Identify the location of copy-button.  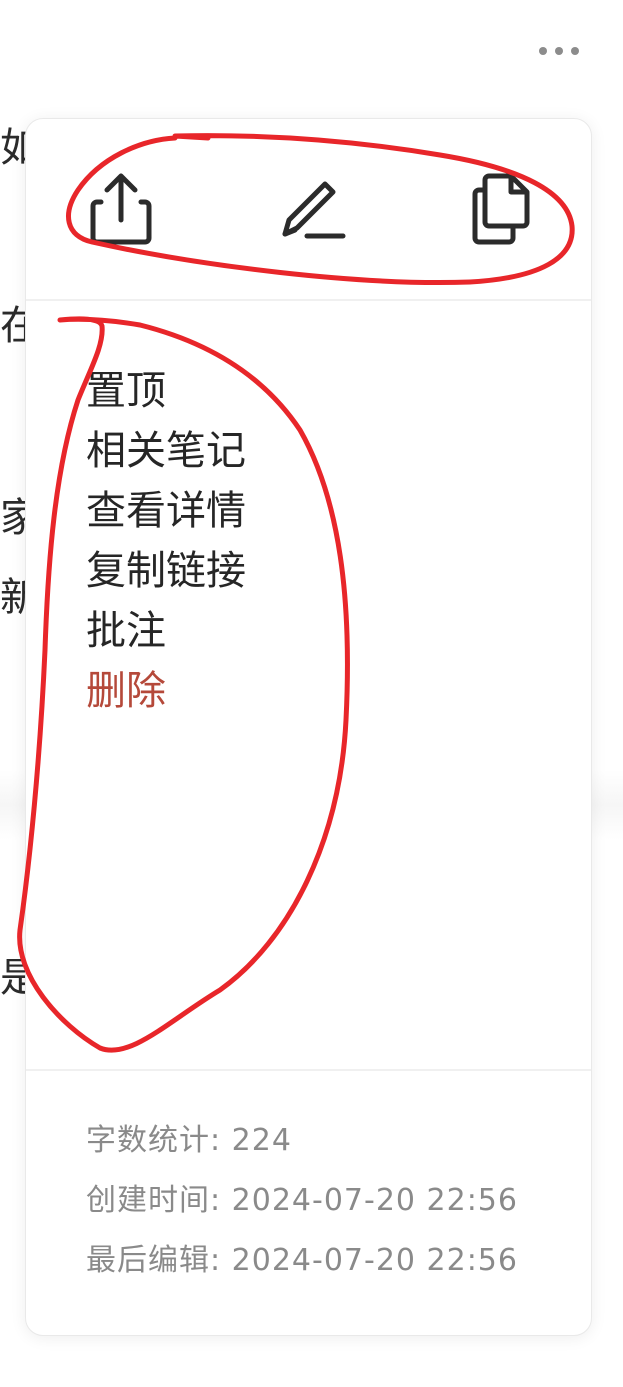
(501, 208).